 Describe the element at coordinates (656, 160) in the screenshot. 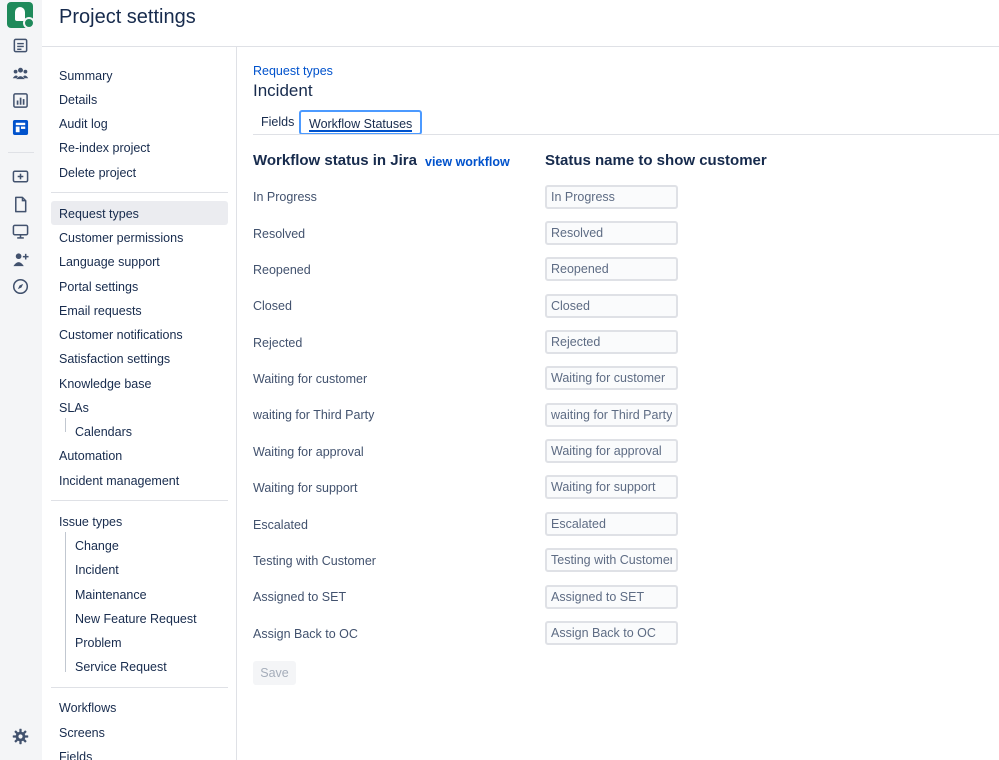

I see `customer-status-column-header: Status name to show customer` at that location.